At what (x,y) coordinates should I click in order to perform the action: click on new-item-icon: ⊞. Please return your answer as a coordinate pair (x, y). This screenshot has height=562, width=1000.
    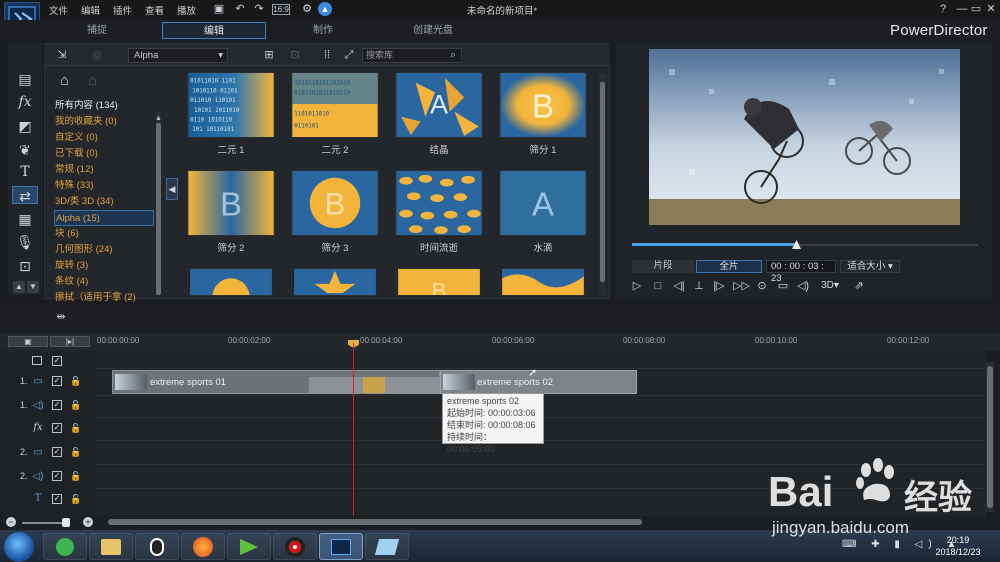
    Looking at the image, I should click on (269, 55).